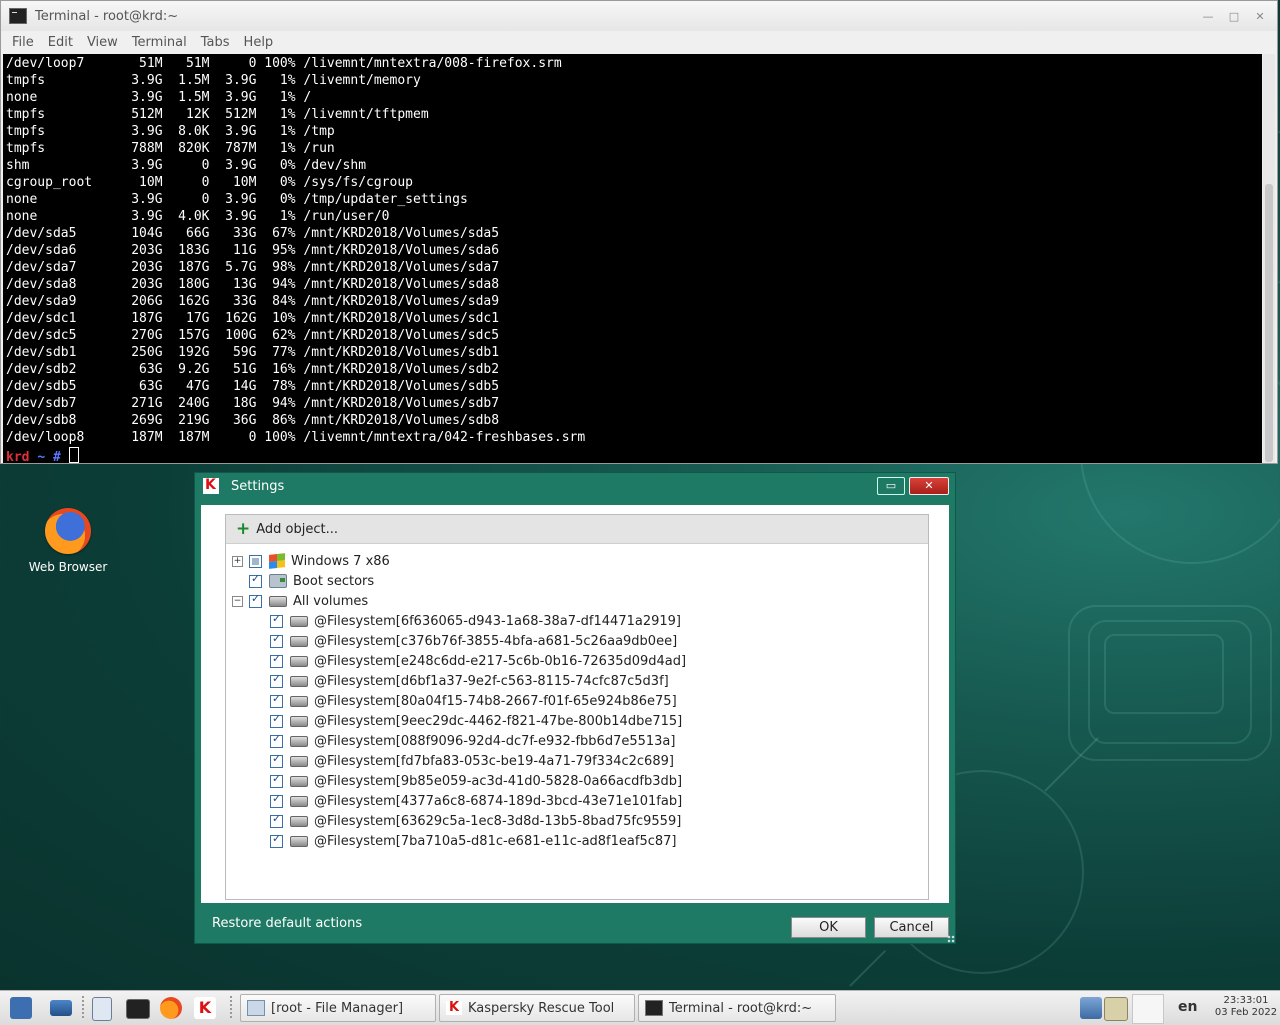 The image size is (1280, 1025). Describe the element at coordinates (68, 567) in the screenshot. I see `desktop-icon-label: Web Browser` at that location.